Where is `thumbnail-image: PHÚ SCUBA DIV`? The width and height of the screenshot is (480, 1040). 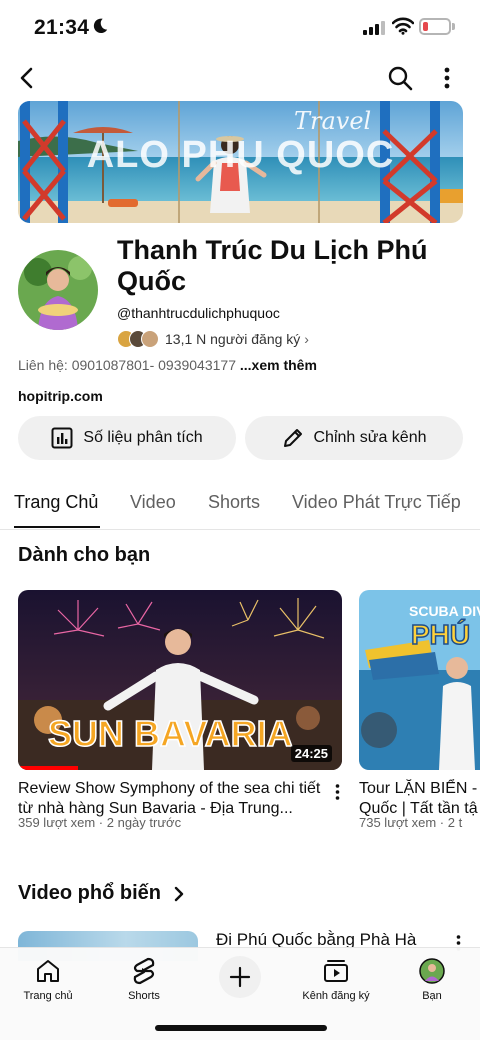 thumbnail-image: PHÚ SCUBA DIV is located at coordinates (419, 680).